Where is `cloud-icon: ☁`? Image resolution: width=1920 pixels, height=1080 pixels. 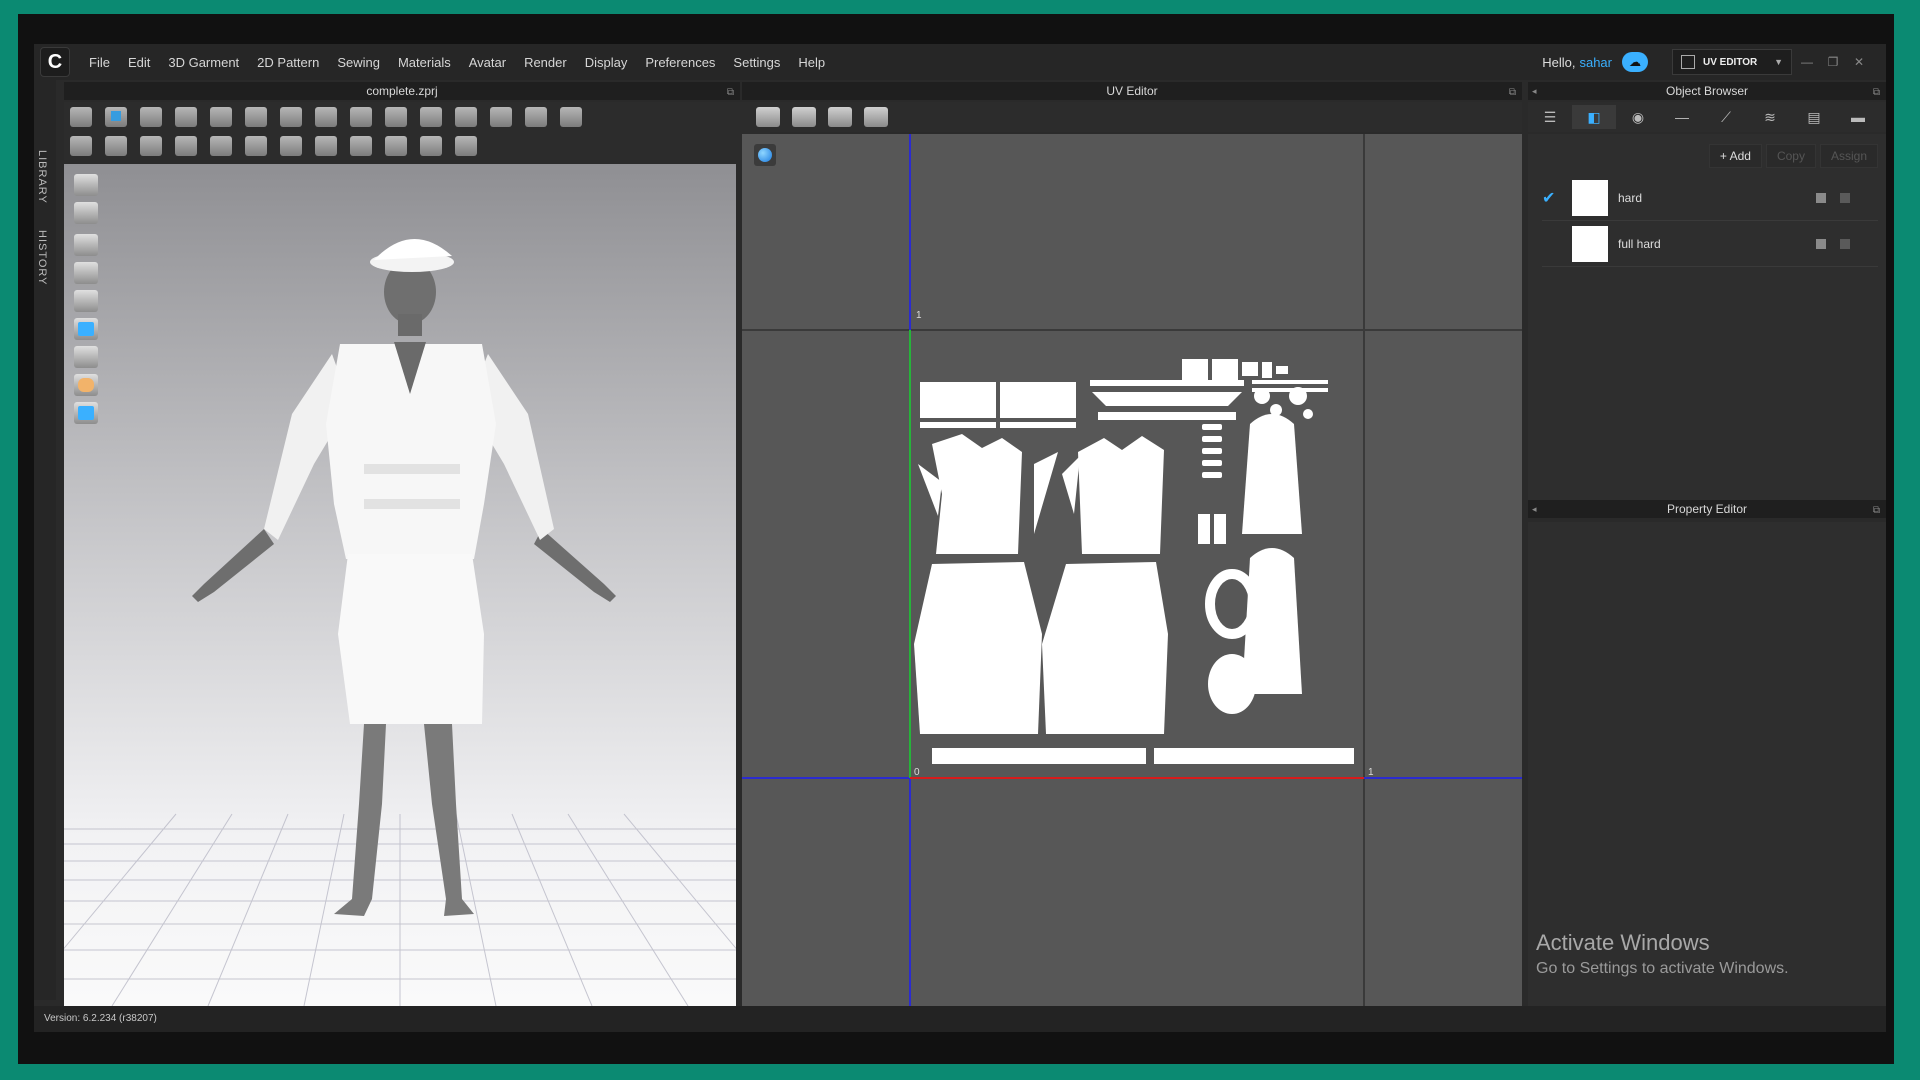 cloud-icon: ☁ is located at coordinates (1635, 62).